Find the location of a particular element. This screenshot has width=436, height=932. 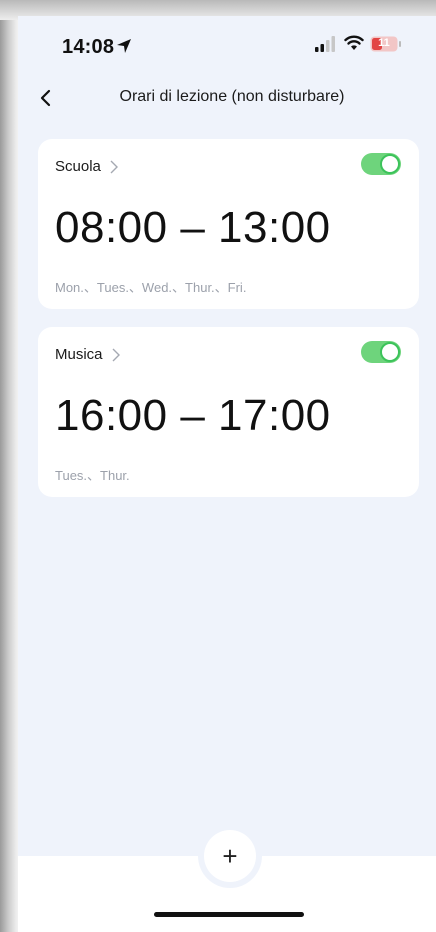

add-schedule-button: + is located at coordinates (230, 856).